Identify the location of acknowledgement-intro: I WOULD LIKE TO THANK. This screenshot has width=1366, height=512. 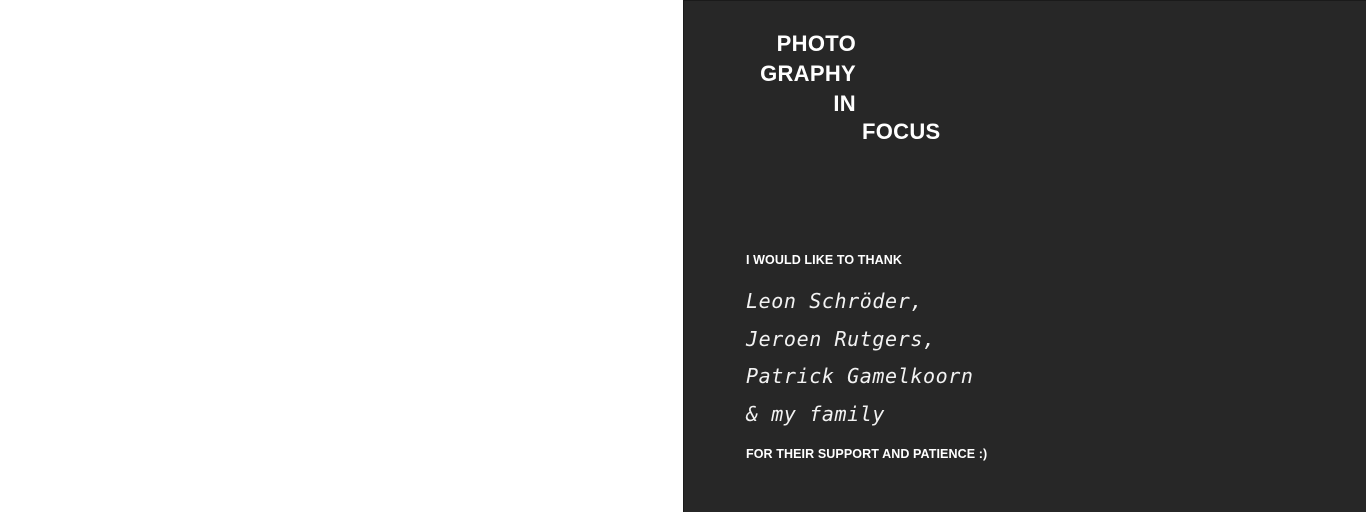
(824, 260).